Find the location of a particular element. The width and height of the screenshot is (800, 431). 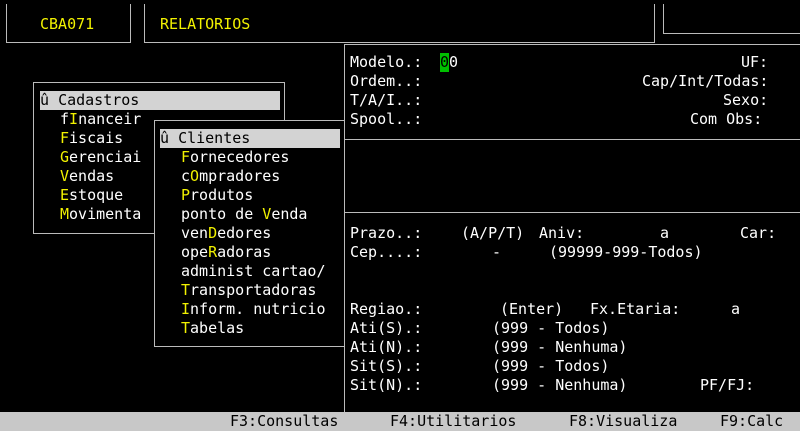

ati-n-hint: (999 - Nenhuma) is located at coordinates (560, 347).